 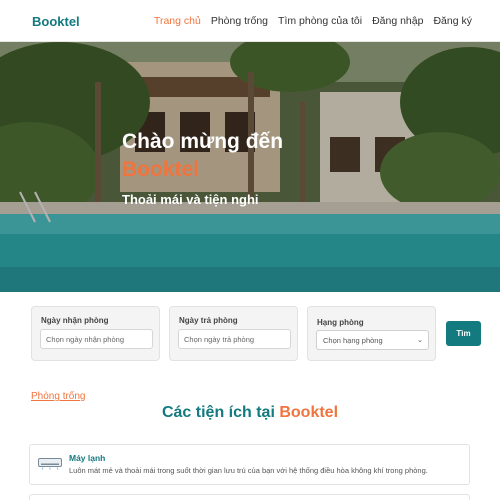 What do you see at coordinates (234, 339) in the screenshot?
I see `checkout-input: Chọn ngày trả phòng` at bounding box center [234, 339].